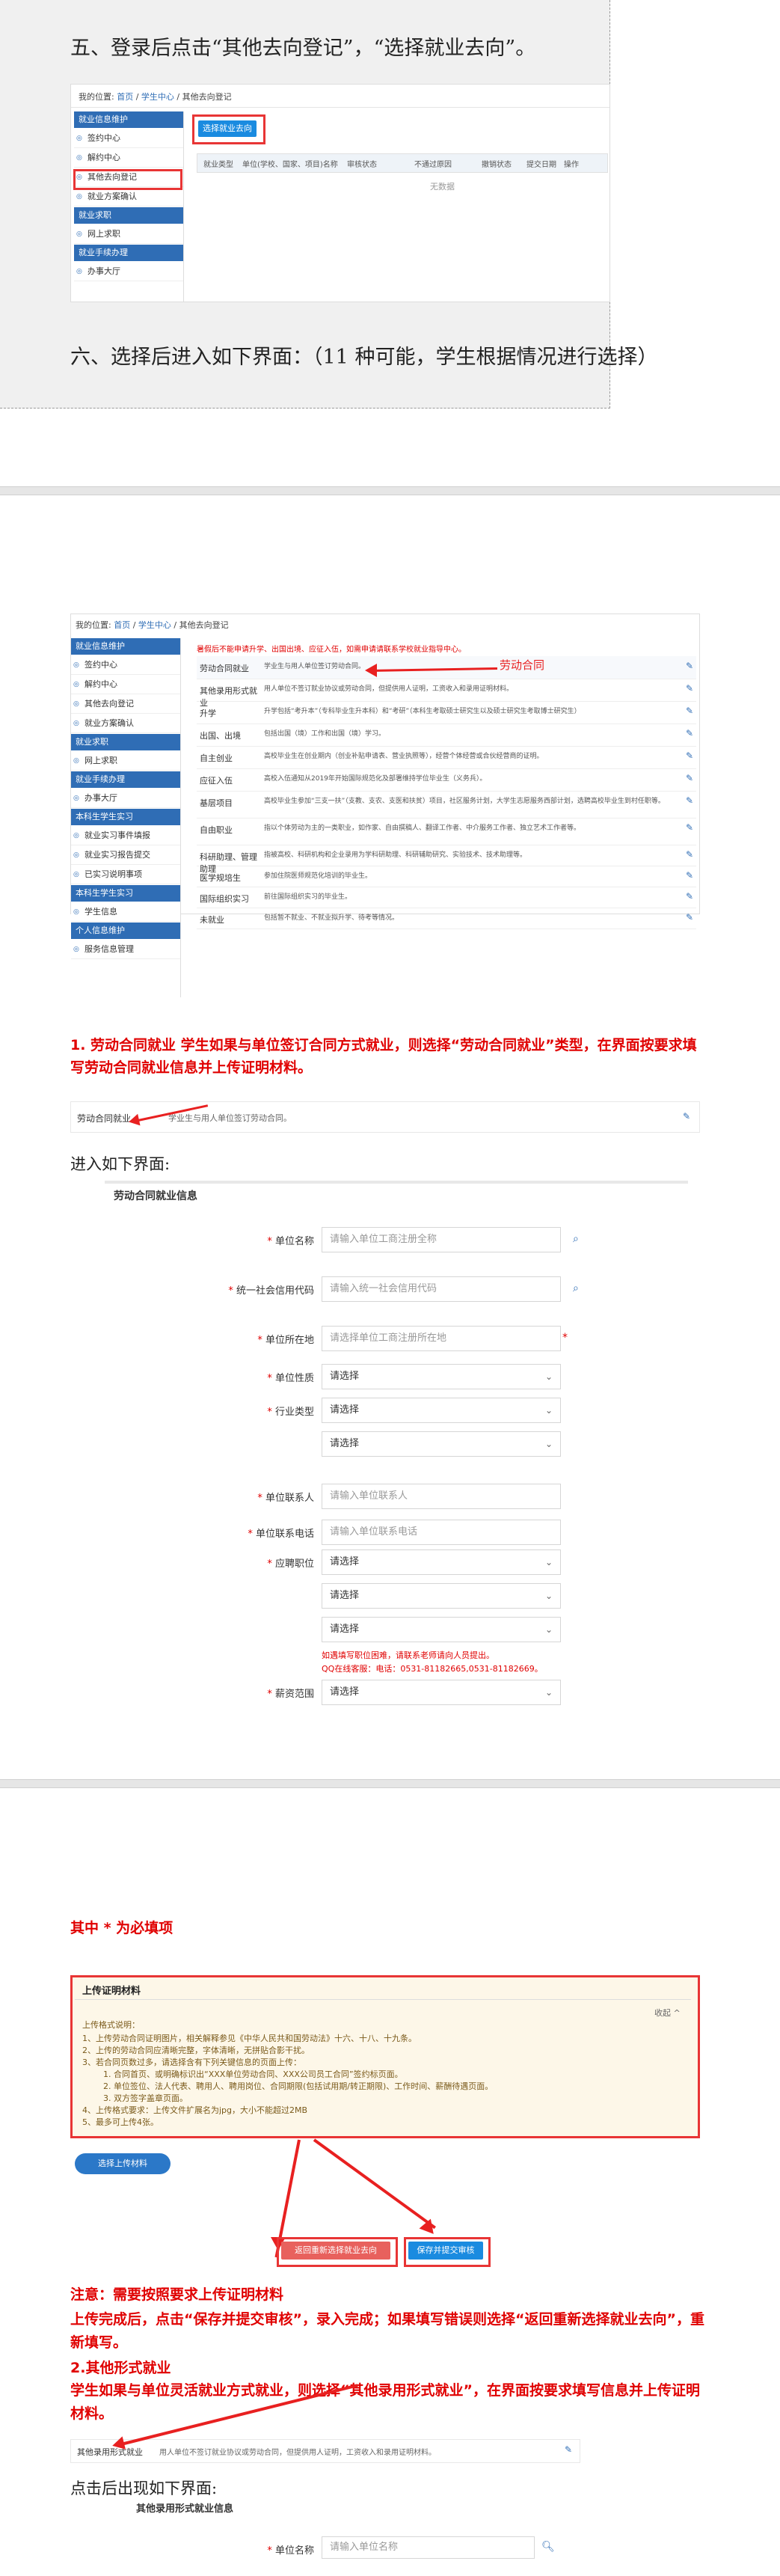 The width and height of the screenshot is (780, 2576). Describe the element at coordinates (230, 758) in the screenshot. I see `option-name: 自主创业` at that location.